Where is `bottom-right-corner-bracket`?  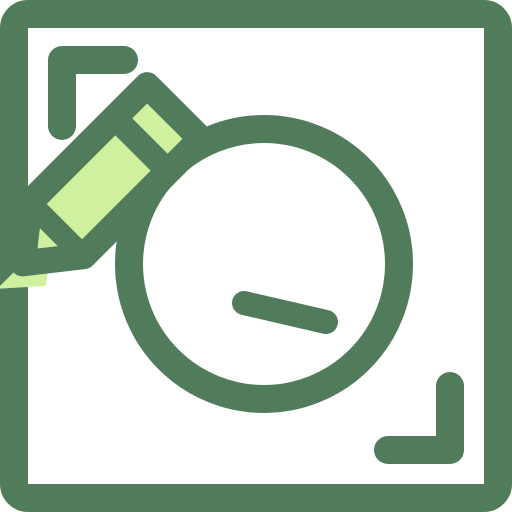 bottom-right-corner-bracket is located at coordinates (419, 418).